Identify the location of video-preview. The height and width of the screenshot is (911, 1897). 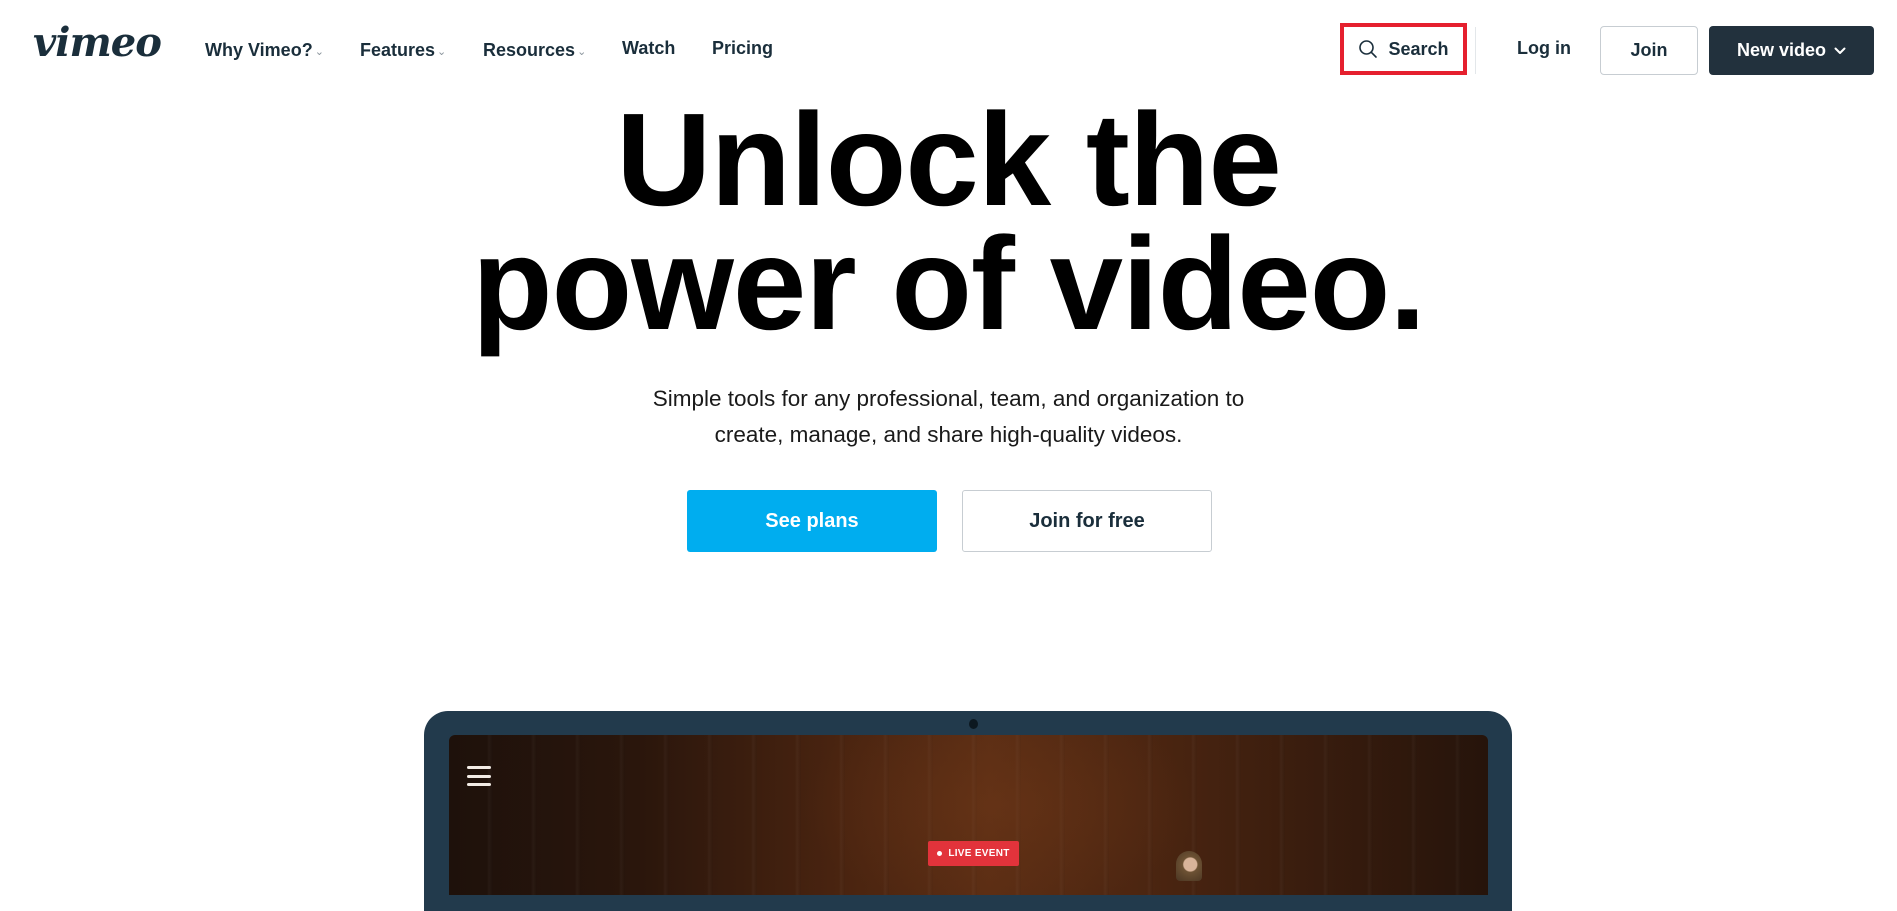
(968, 815).